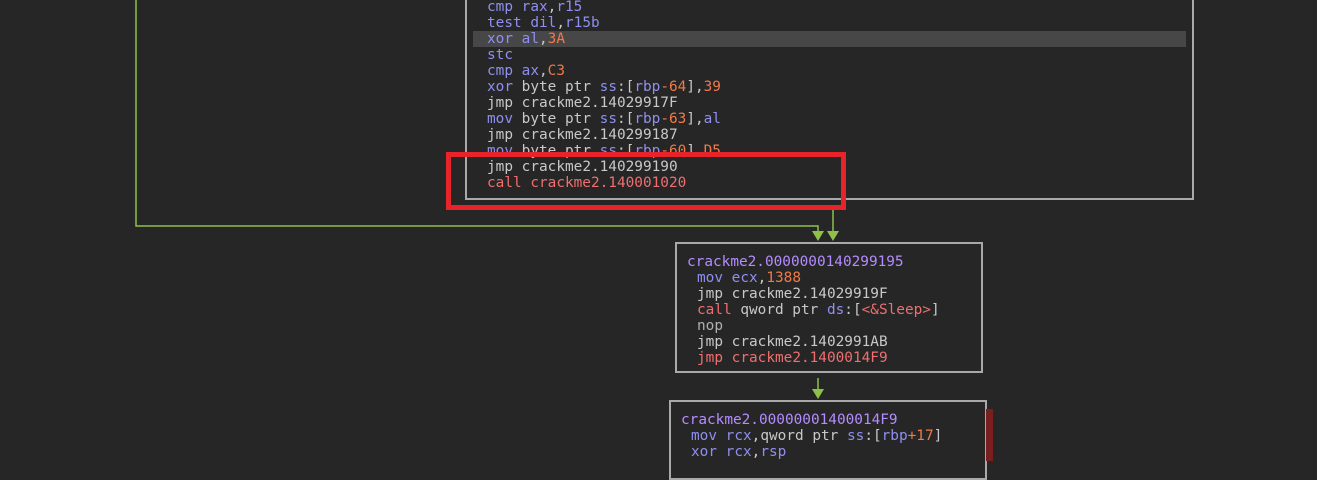 Image resolution: width=1317 pixels, height=480 pixels. What do you see at coordinates (829, 151) in the screenshot?
I see `instruction-line: mov byte ptr ss:[rbp-60],D5` at bounding box center [829, 151].